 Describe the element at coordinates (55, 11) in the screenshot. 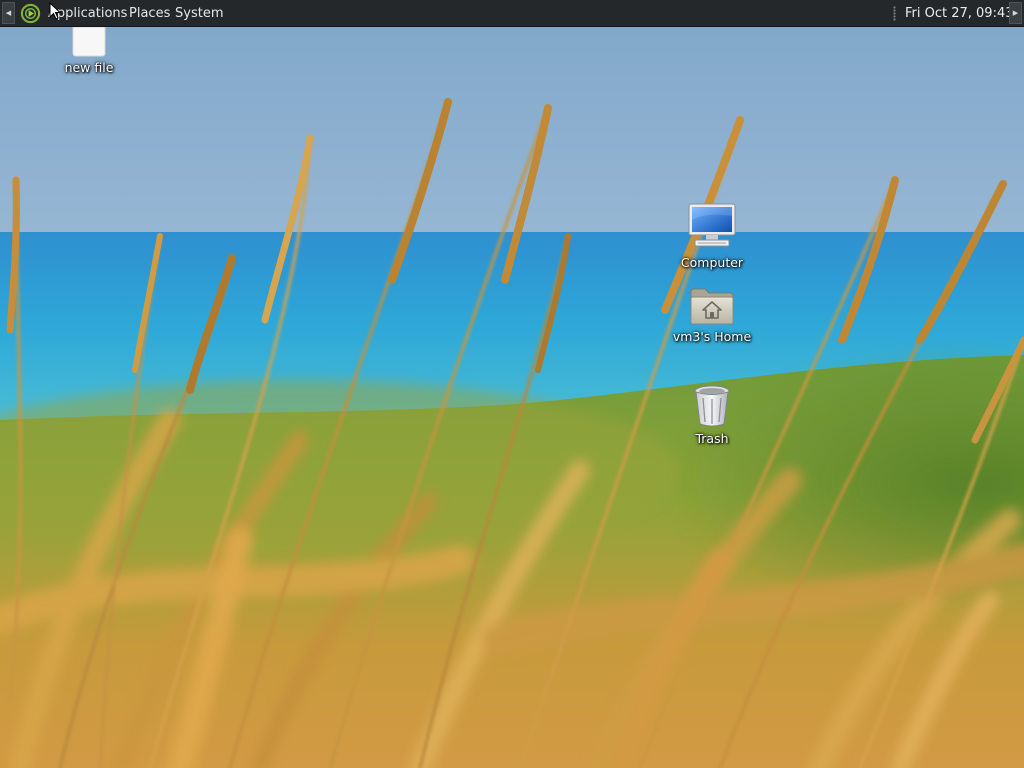

I see `mouse-pointer-icon` at that location.